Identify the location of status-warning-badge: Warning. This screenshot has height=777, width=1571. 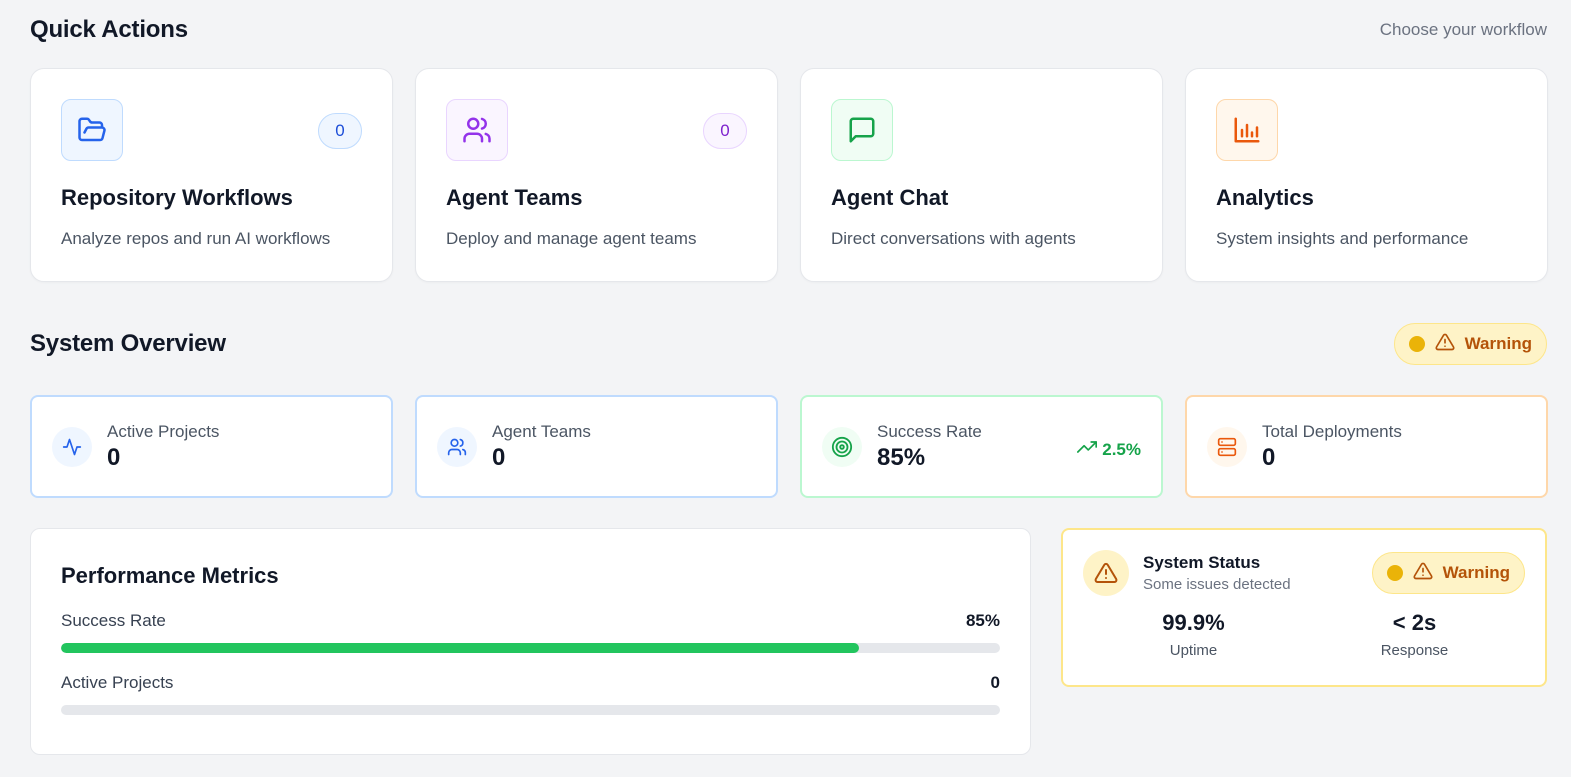
(1448, 573).